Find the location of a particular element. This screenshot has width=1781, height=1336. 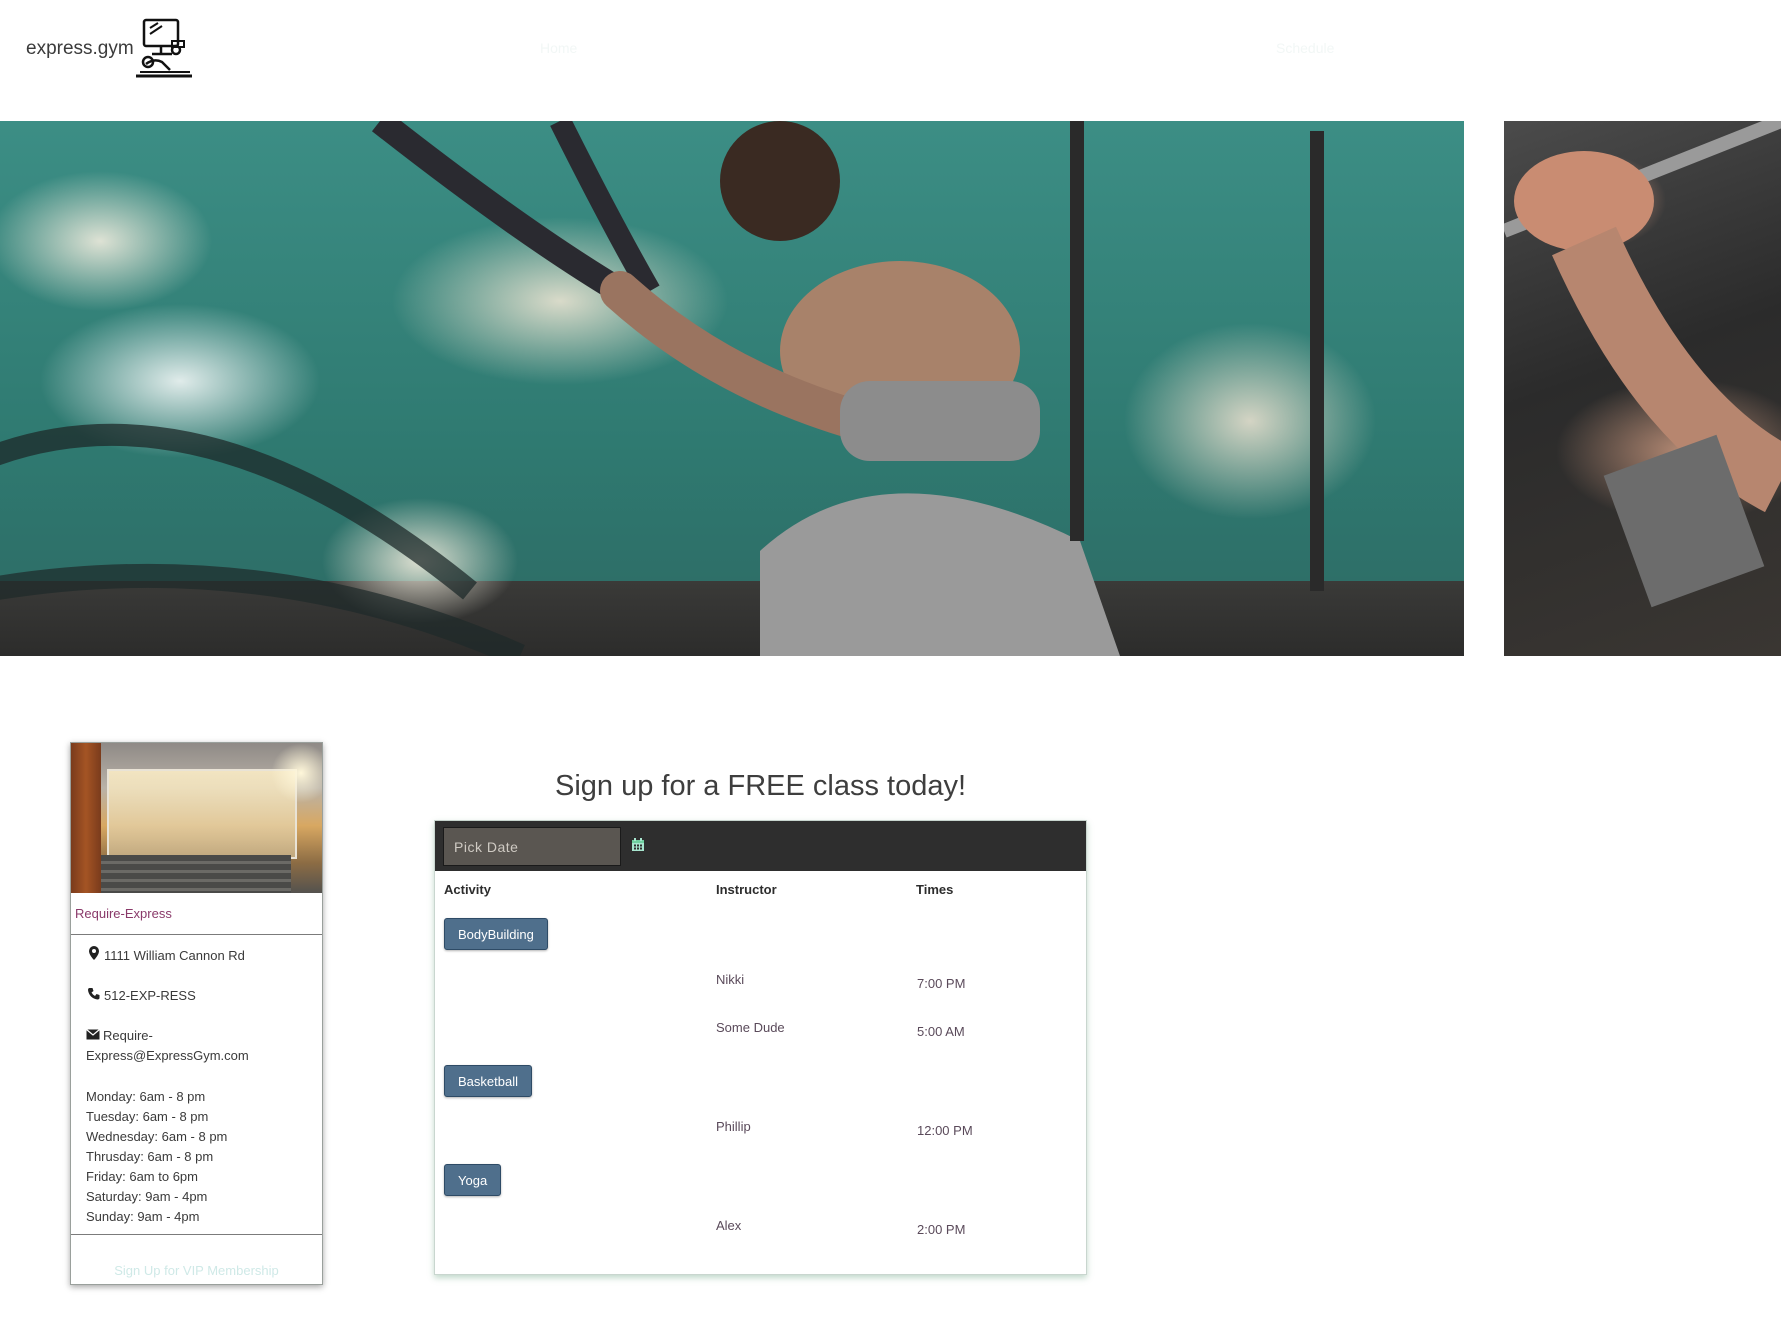

nav-link-home: Home is located at coordinates (558, 48).